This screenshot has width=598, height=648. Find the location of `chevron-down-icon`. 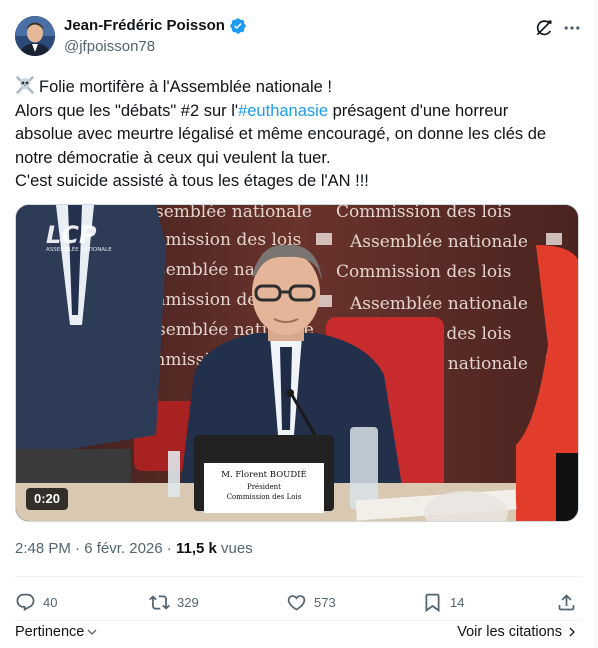

chevron-down-icon is located at coordinates (92, 632).